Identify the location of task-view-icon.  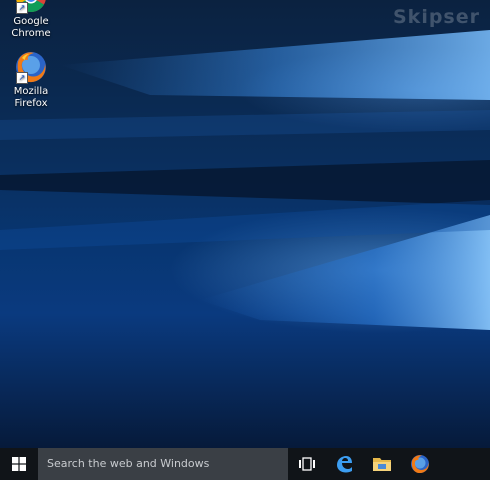
(307, 464).